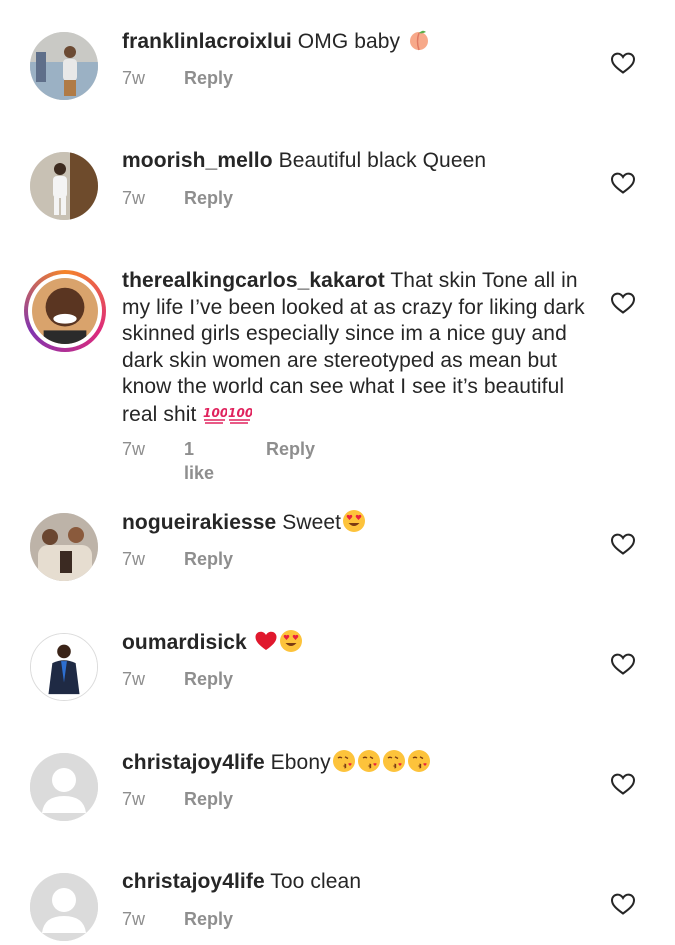  Describe the element at coordinates (266, 641) in the screenshot. I see `red-heart-emoji-icon` at that location.